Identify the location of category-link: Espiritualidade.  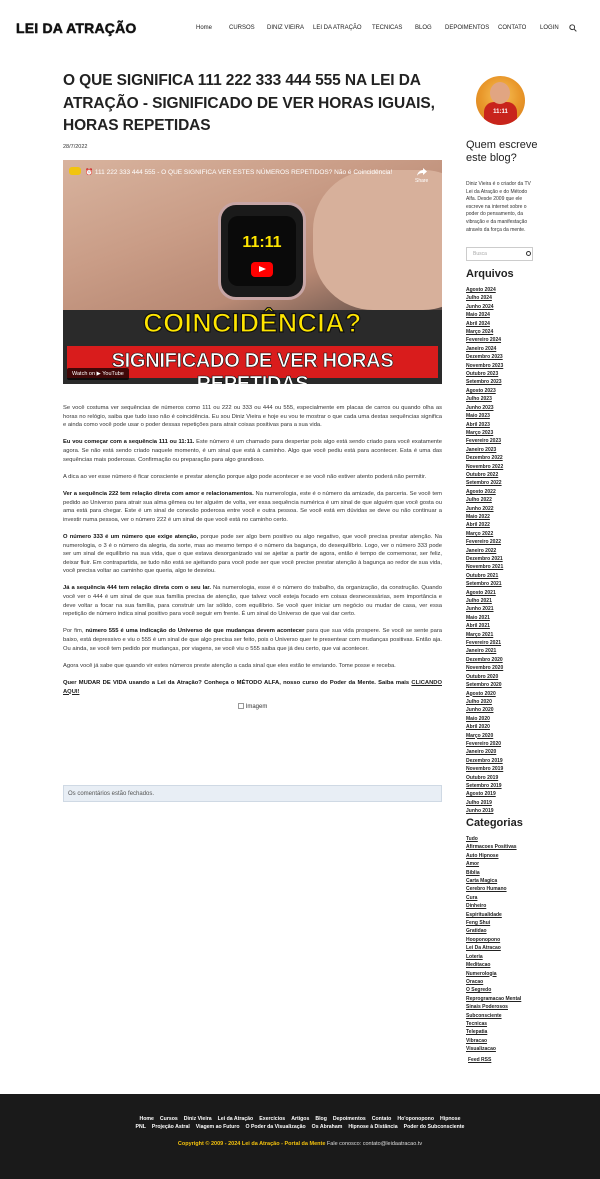
(502, 915).